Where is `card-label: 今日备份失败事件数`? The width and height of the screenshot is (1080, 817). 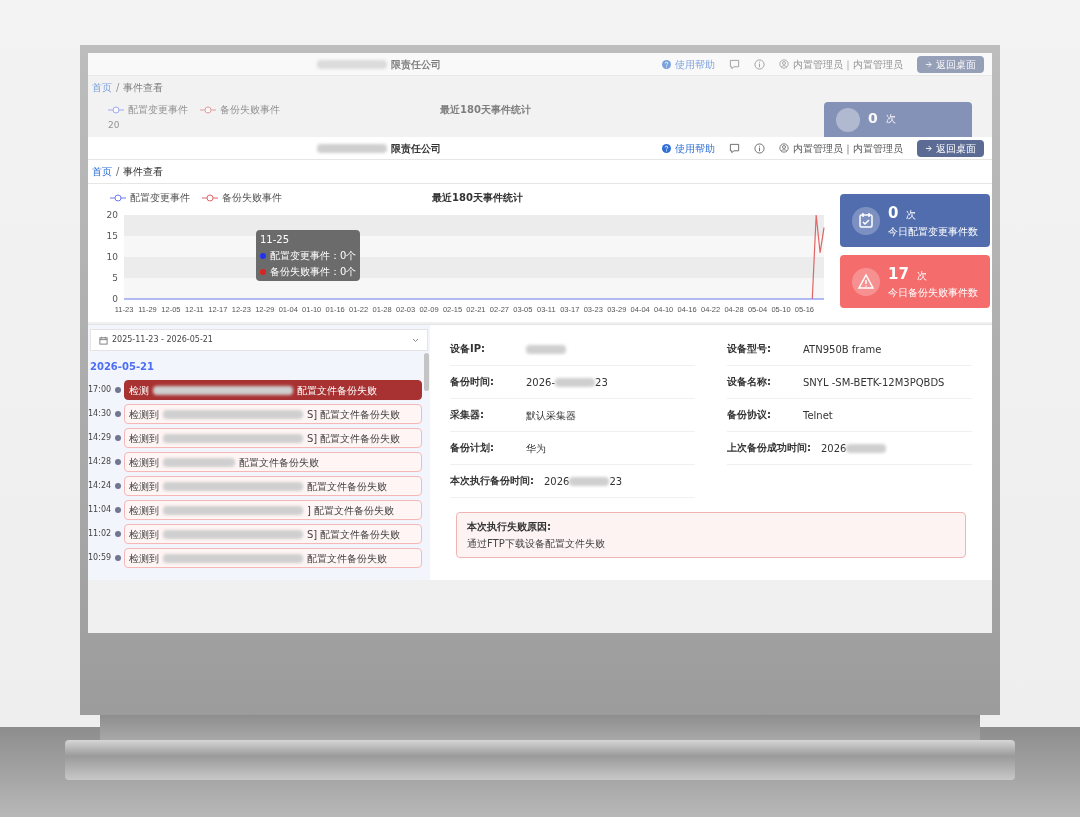
card-label: 今日备份失败事件数 is located at coordinates (933, 293).